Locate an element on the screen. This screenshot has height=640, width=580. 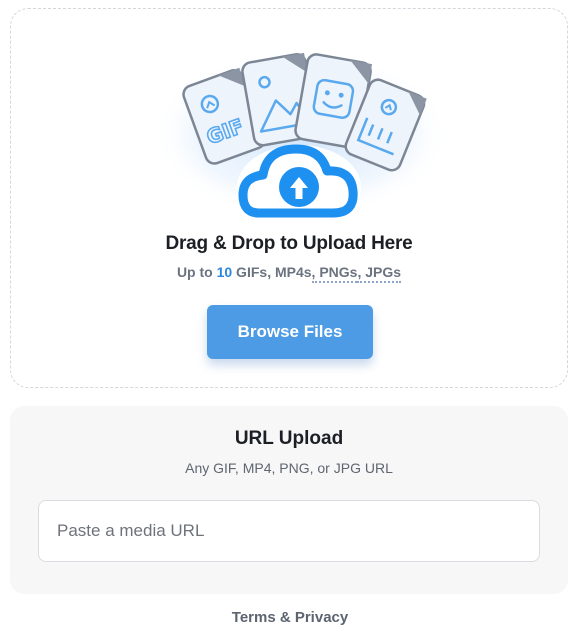
browse-files-button: Browse Files is located at coordinates (290, 332).